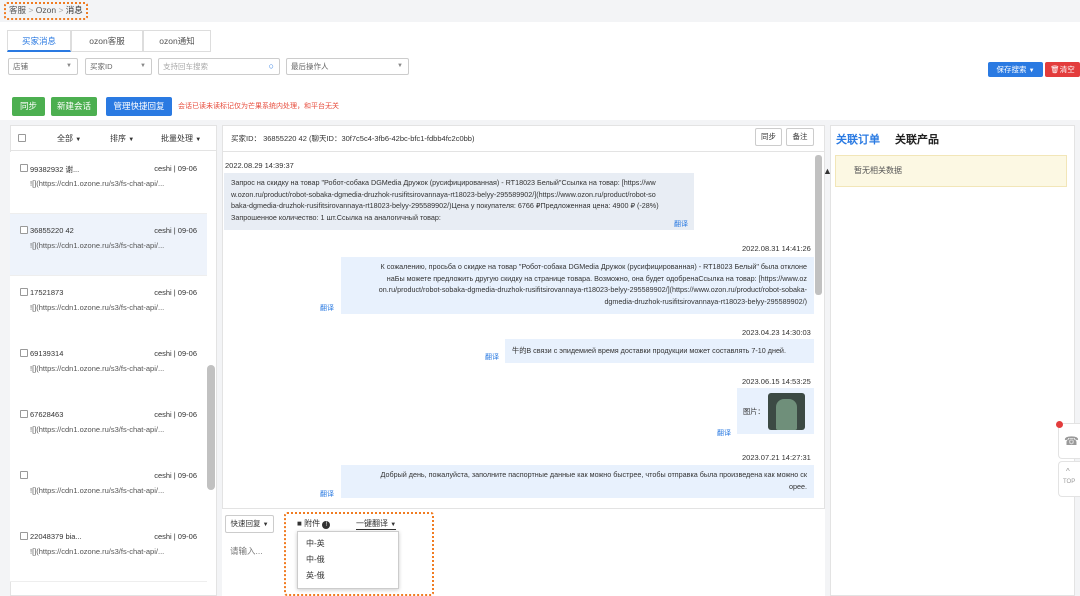 Image resolution: width=1080 pixels, height=596 pixels. What do you see at coordinates (22, 138) in the screenshot?
I see `select-all-checkbox` at bounding box center [22, 138].